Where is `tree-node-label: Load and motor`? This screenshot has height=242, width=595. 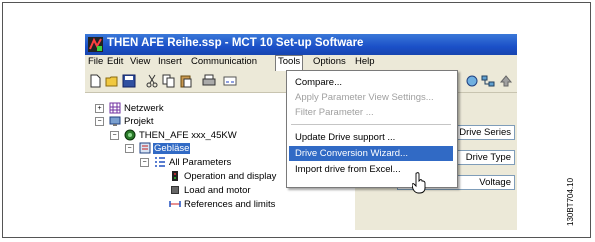
tree-node-label: Load and motor is located at coordinates (217, 190).